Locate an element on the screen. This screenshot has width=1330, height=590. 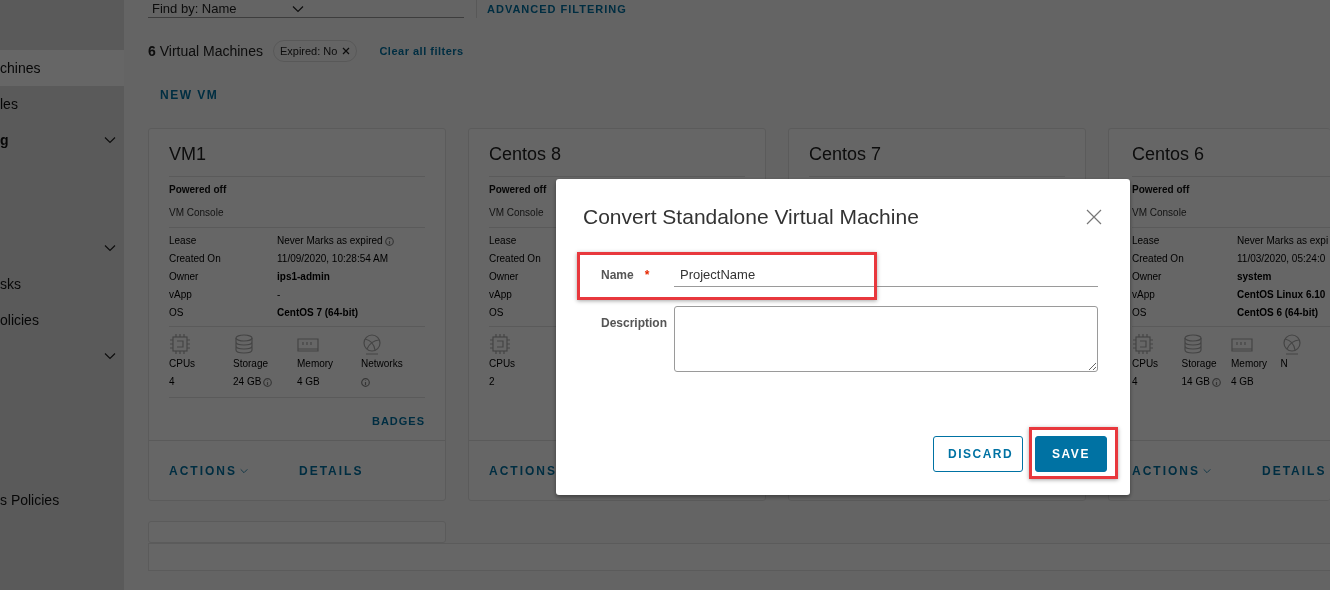
vm-title: Centos 6 is located at coordinates (1231, 159).